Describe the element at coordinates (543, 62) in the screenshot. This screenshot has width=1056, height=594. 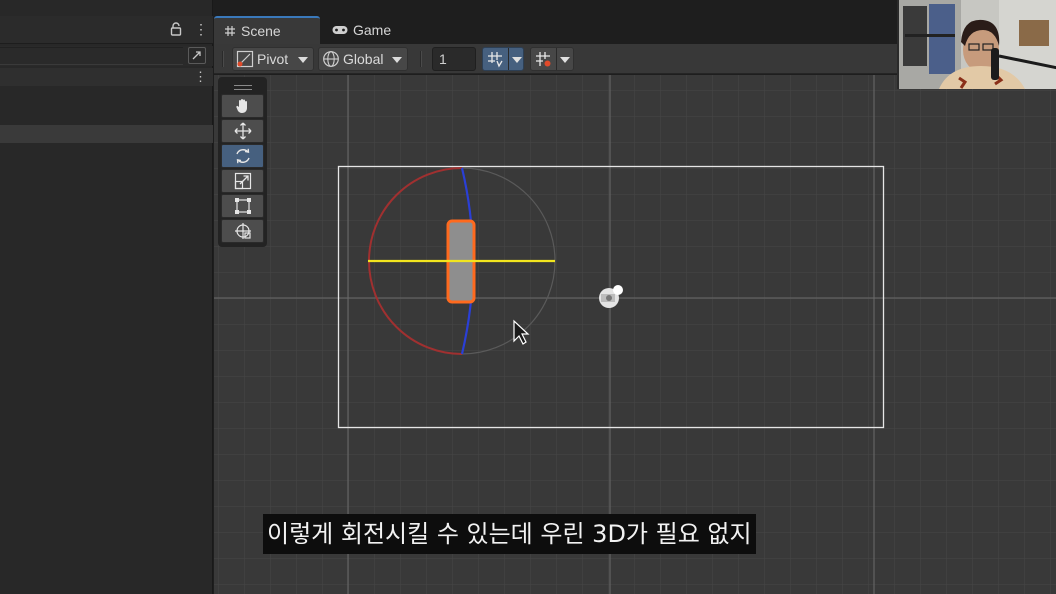
I see `grid-increment-icon` at that location.